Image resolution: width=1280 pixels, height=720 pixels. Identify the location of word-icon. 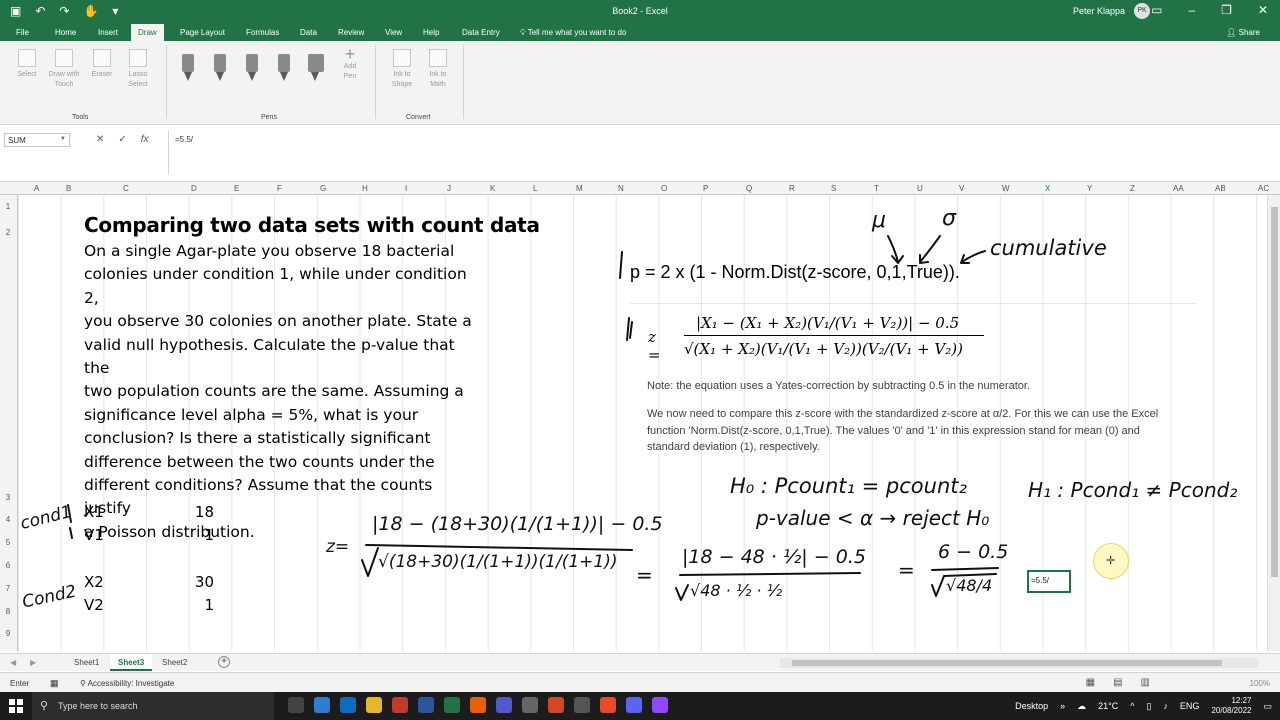
(426, 705).